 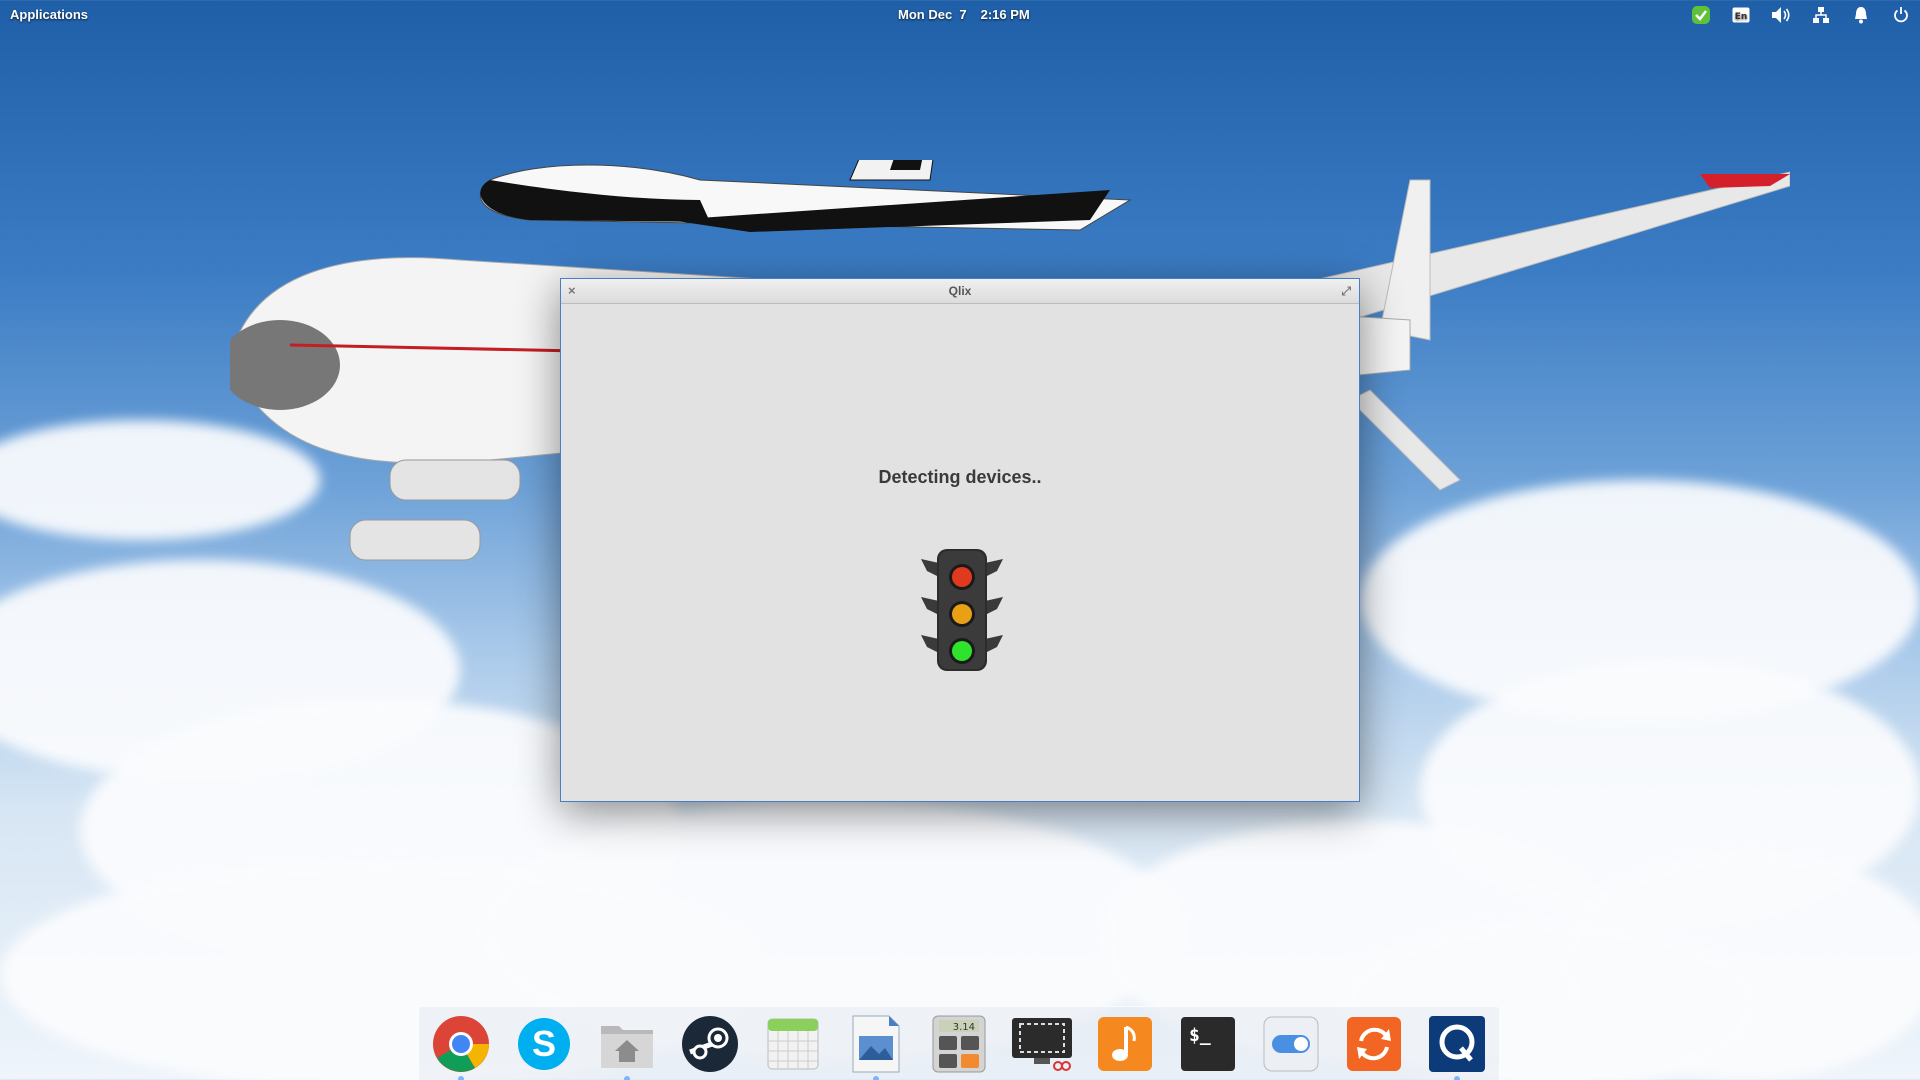 What do you see at coordinates (1200, 1035) in the screenshot?
I see `terminal-prompt-text: $_` at bounding box center [1200, 1035].